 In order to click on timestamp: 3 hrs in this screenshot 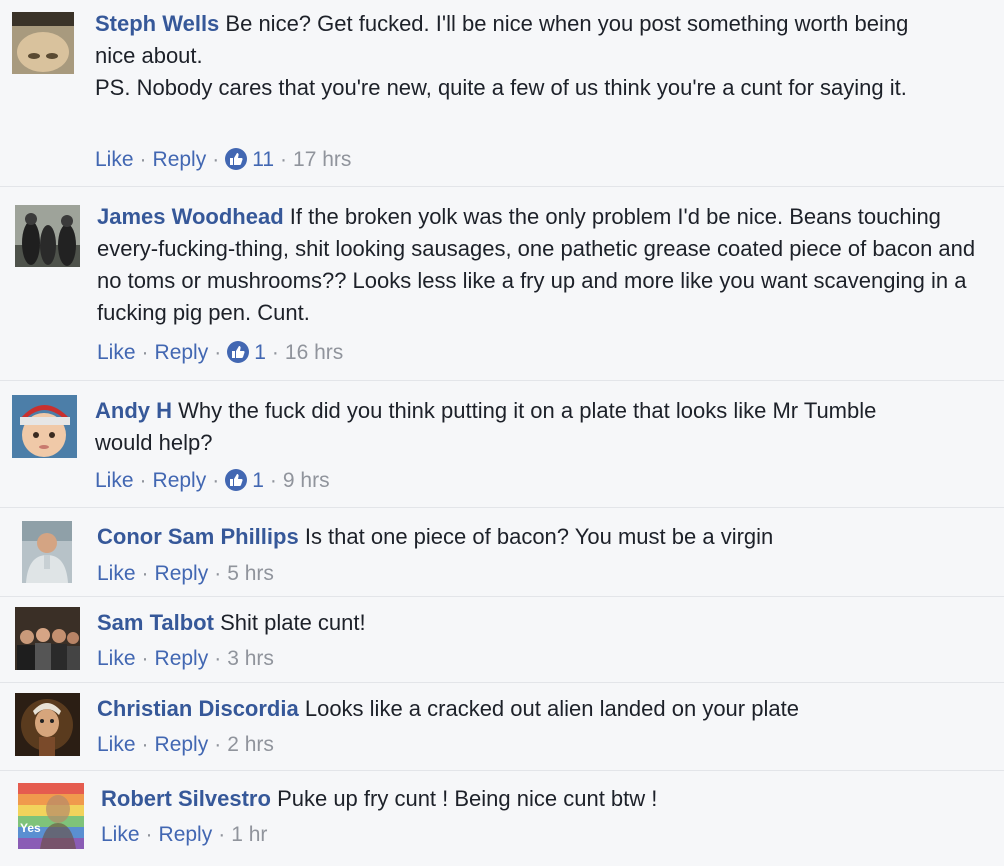, I will do `click(250, 658)`.